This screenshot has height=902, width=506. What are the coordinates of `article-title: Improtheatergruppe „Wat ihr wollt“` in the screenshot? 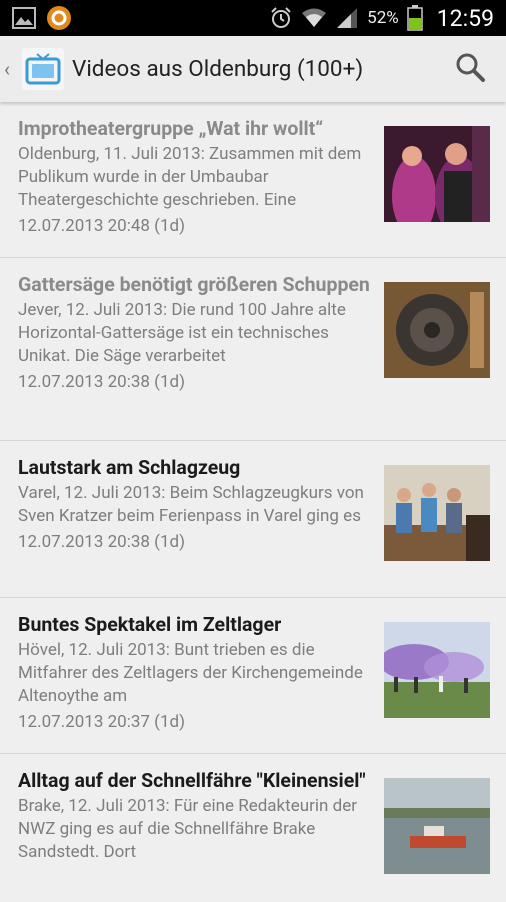 It's located at (171, 128).